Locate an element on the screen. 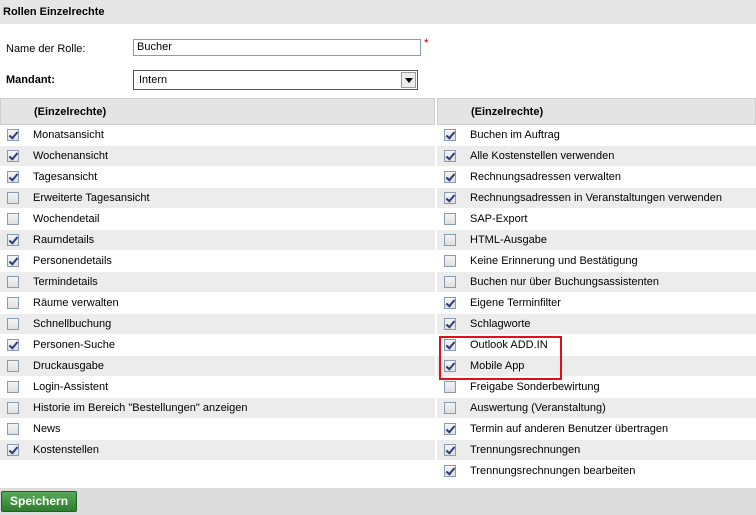 The height and width of the screenshot is (515, 756). permission-label: Termin auf anderen Benutzer übertragen is located at coordinates (569, 429).